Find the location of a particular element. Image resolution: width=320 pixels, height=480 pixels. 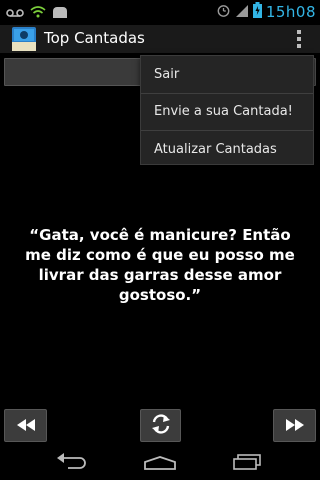

android-icon is located at coordinates (60, 13).